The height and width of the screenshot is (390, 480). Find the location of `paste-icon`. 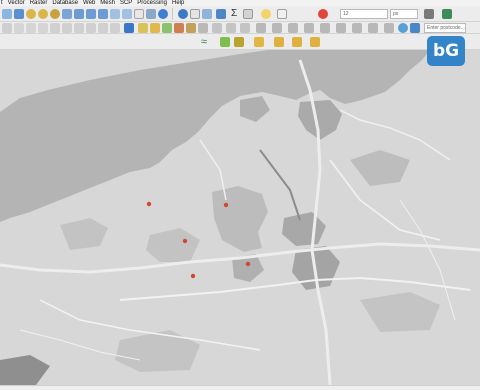

paste-icon is located at coordinates (91, 28).